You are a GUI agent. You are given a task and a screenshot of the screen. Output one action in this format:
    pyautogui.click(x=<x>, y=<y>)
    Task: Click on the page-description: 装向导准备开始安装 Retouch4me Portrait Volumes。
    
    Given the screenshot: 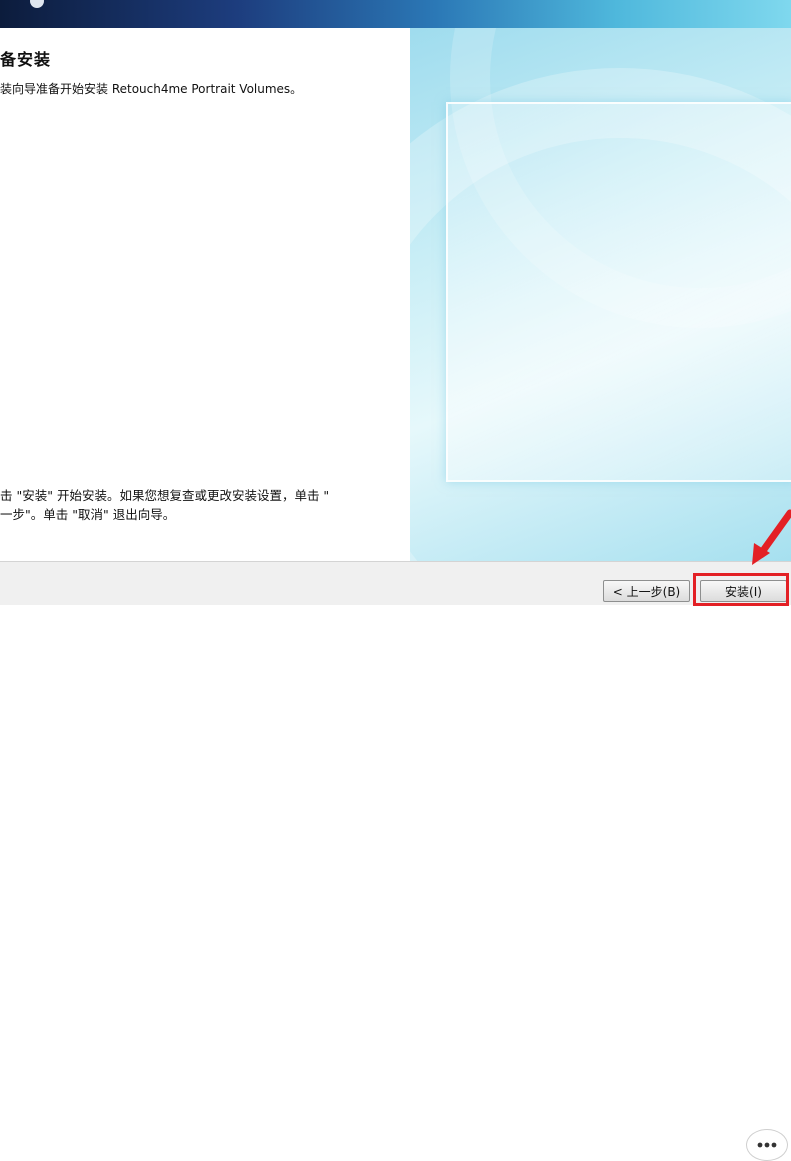 What is the action you would take?
    pyautogui.click(x=151, y=89)
    